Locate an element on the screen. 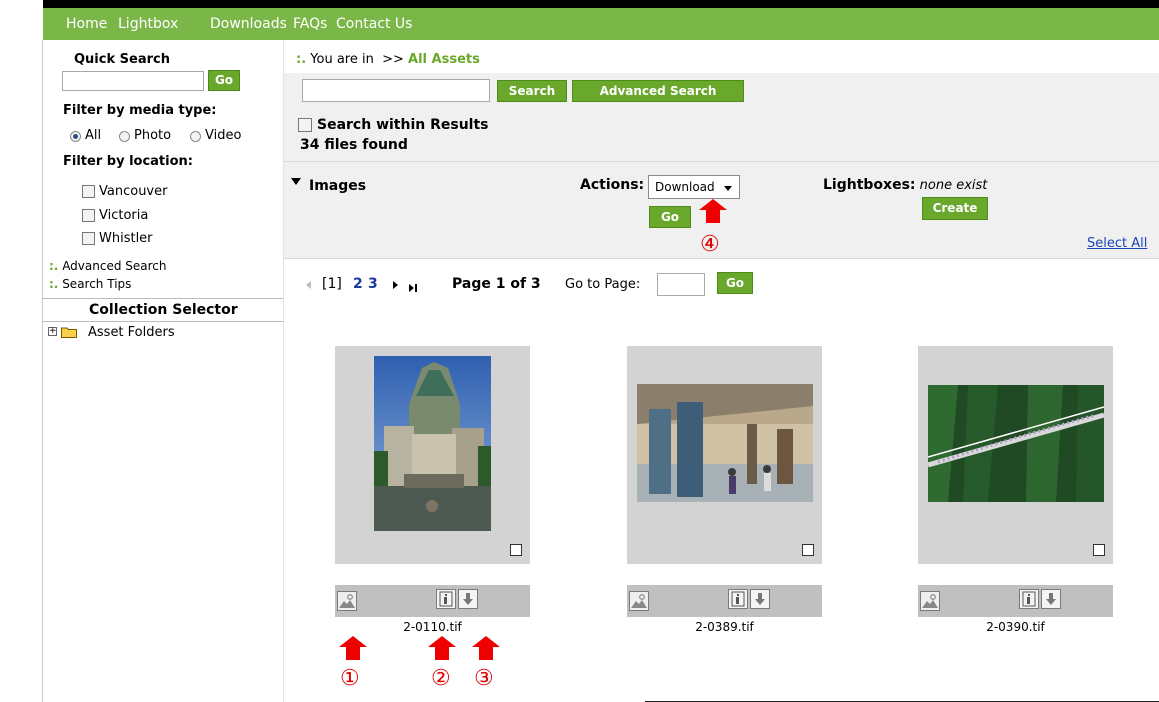 Image resolution: width=1159 pixels, height=702 pixels. location-label-victoria: Victoria is located at coordinates (124, 215).